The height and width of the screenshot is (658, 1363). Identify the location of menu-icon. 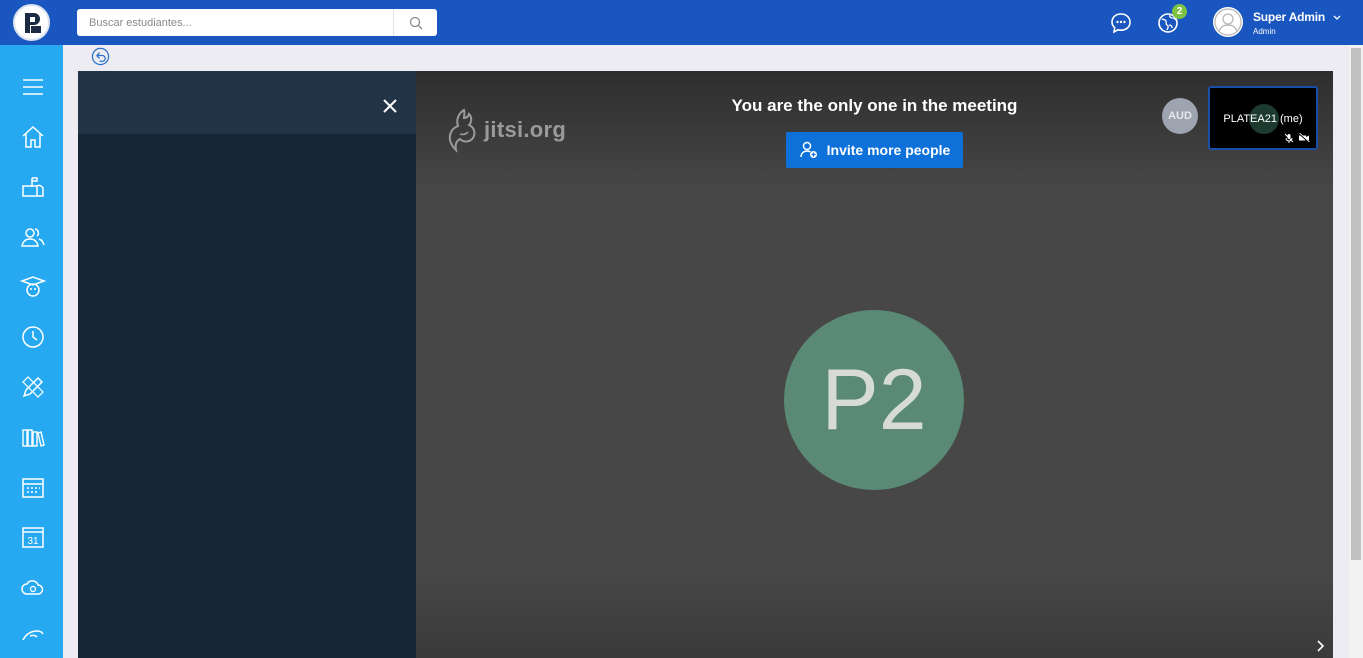
(33, 87).